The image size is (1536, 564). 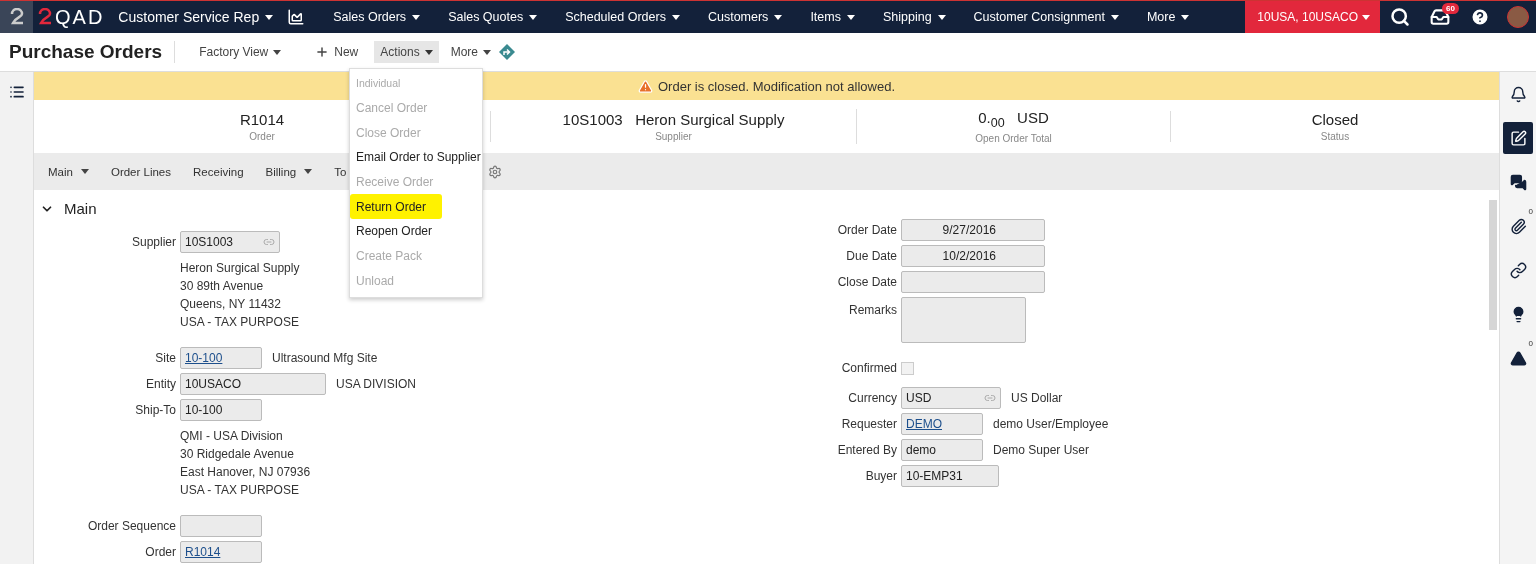 What do you see at coordinates (493, 17) in the screenshot?
I see `nav-menu: Sales Quotes` at bounding box center [493, 17].